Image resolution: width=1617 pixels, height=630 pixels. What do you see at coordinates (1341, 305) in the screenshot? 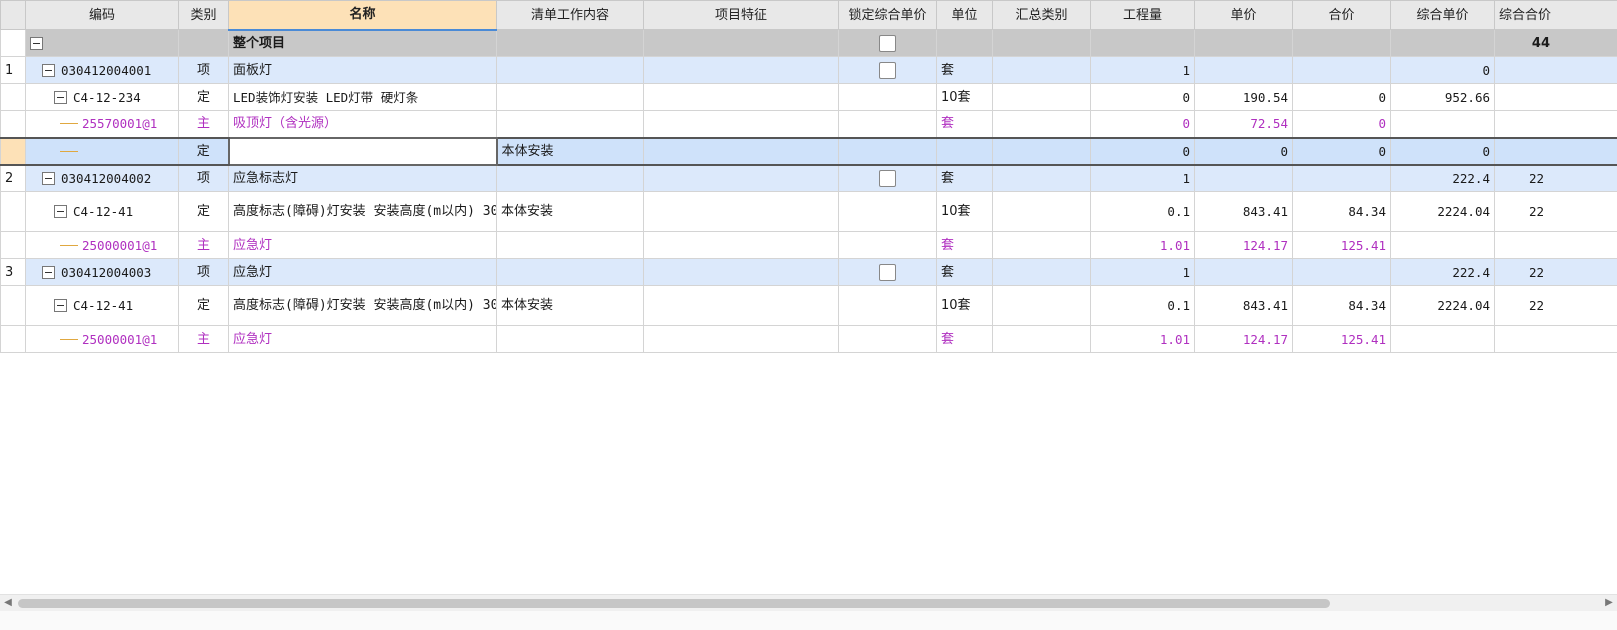
I see `total-cell: 84.34` at bounding box center [1341, 305].